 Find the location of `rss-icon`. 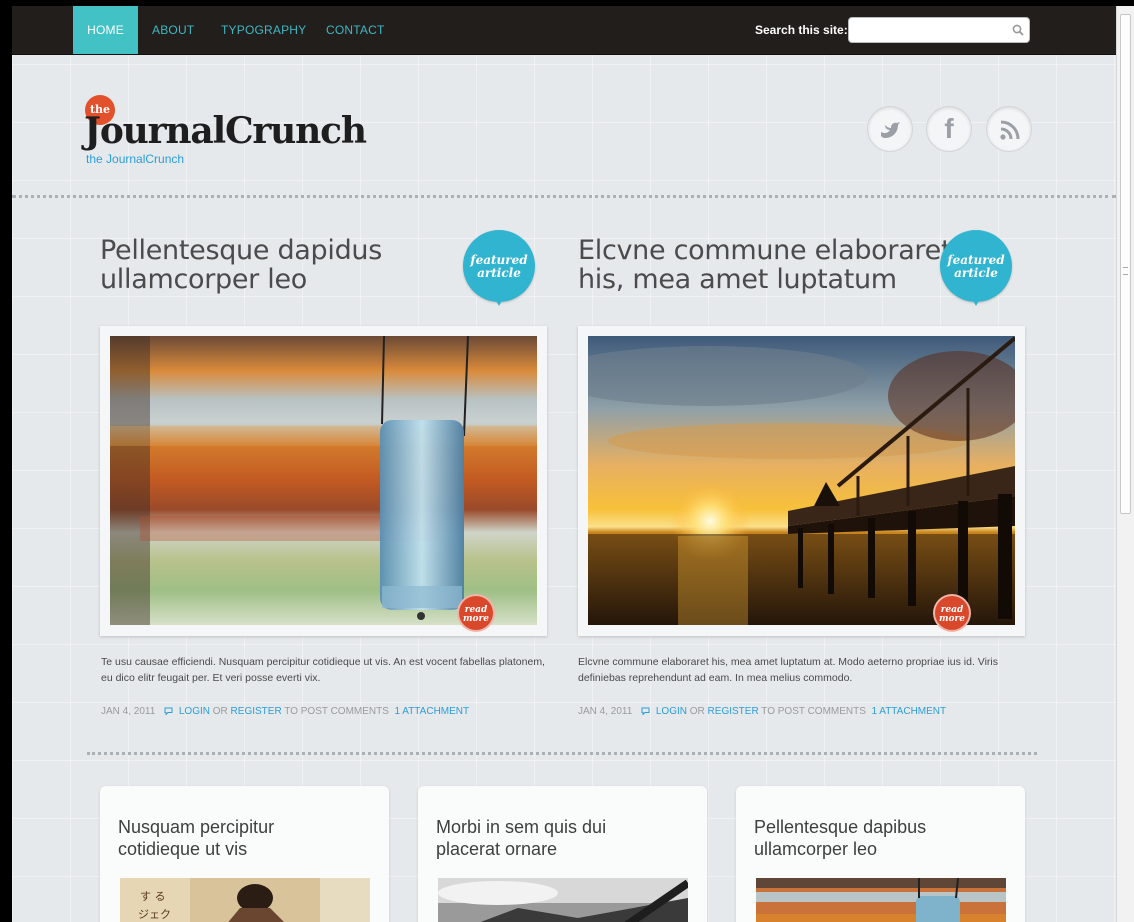

rss-icon is located at coordinates (1010, 130).